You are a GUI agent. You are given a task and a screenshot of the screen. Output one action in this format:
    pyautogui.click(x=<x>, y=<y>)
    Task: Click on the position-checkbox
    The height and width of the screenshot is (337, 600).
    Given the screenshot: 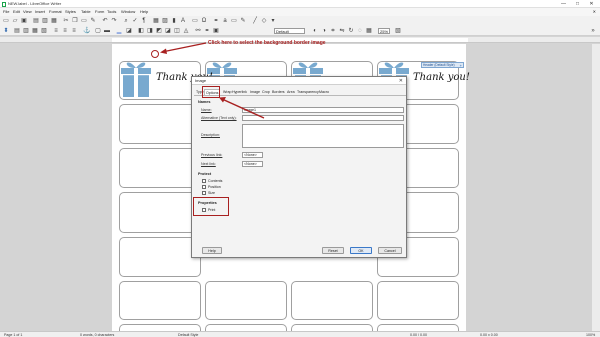 What is the action you would take?
    pyautogui.click(x=204, y=187)
    